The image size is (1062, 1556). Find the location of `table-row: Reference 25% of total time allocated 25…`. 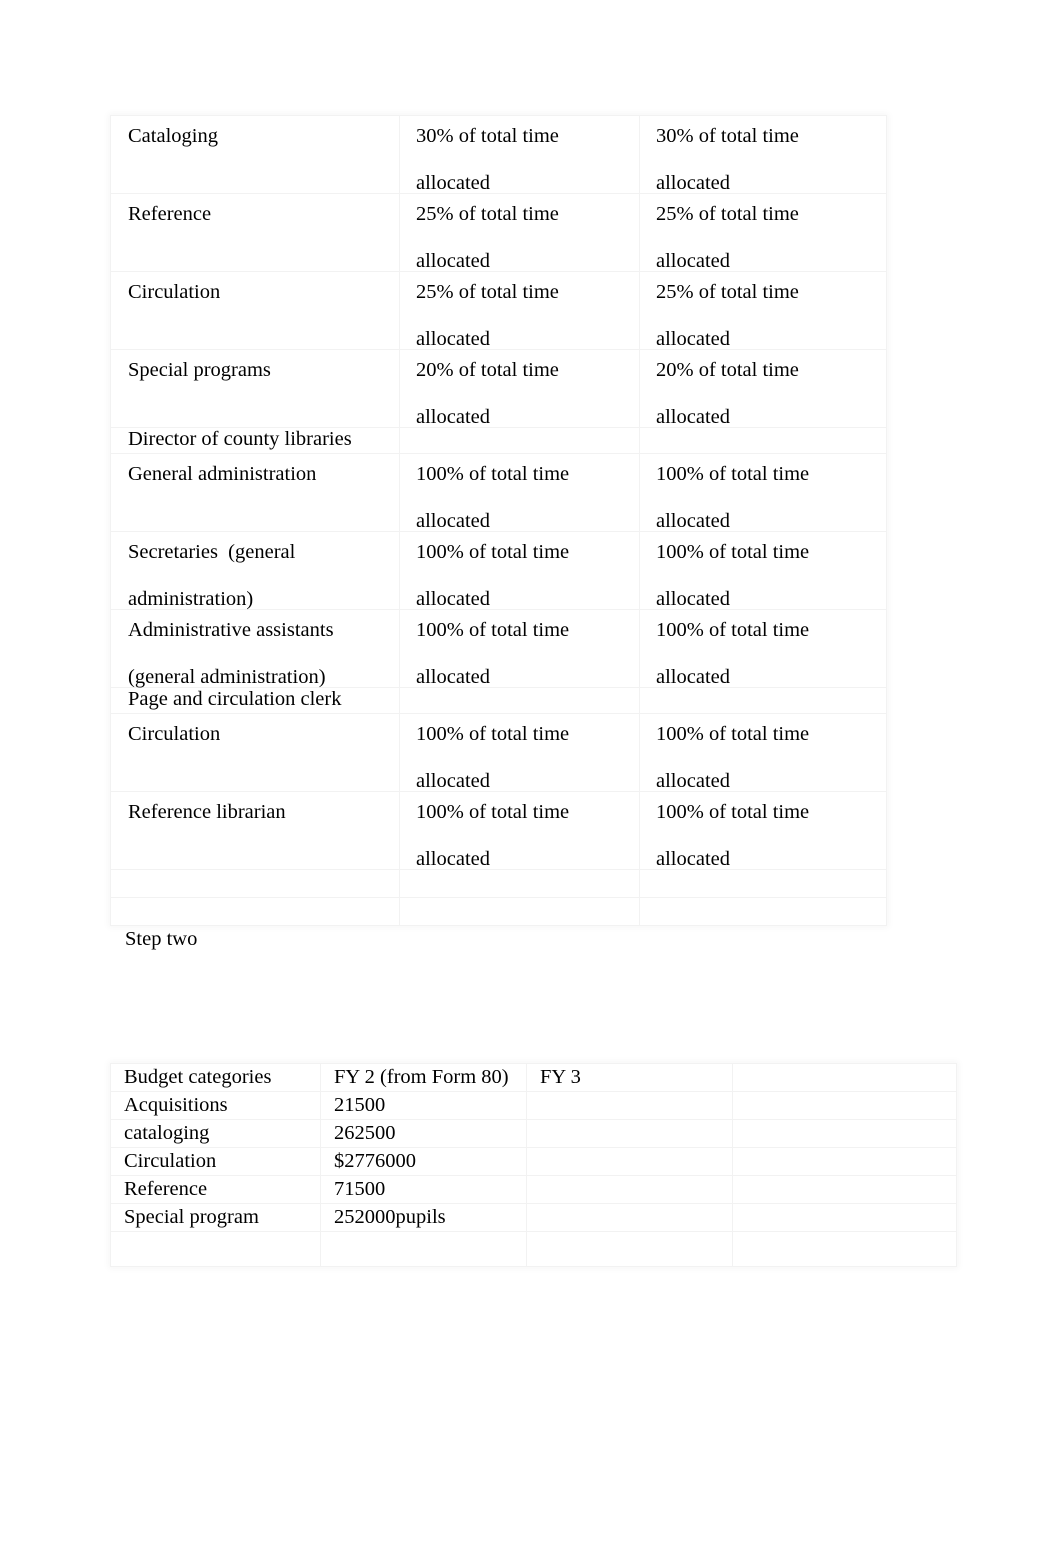

table-row: Reference 25% of total time allocated 25… is located at coordinates (498, 232).